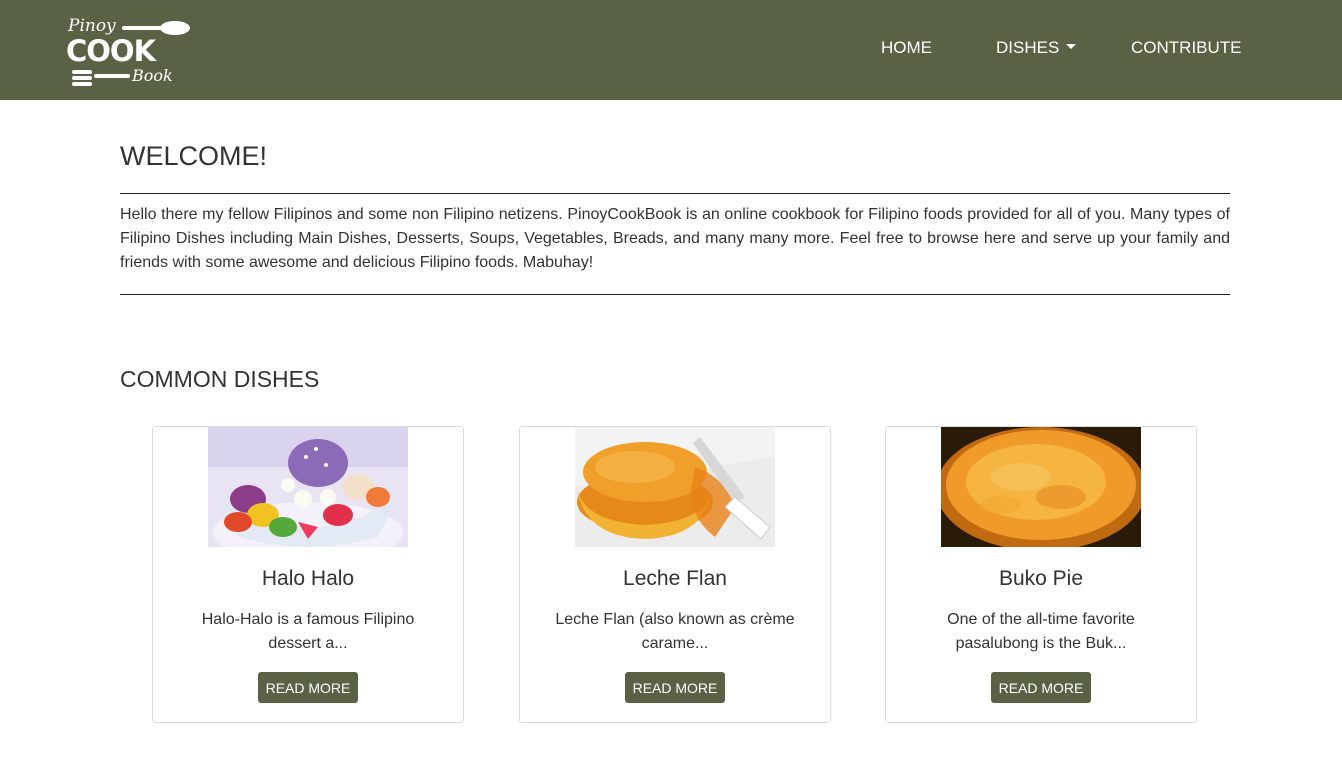 Image resolution: width=1342 pixels, height=768 pixels. Describe the element at coordinates (1071, 47) in the screenshot. I see `caret-down-icon` at that location.